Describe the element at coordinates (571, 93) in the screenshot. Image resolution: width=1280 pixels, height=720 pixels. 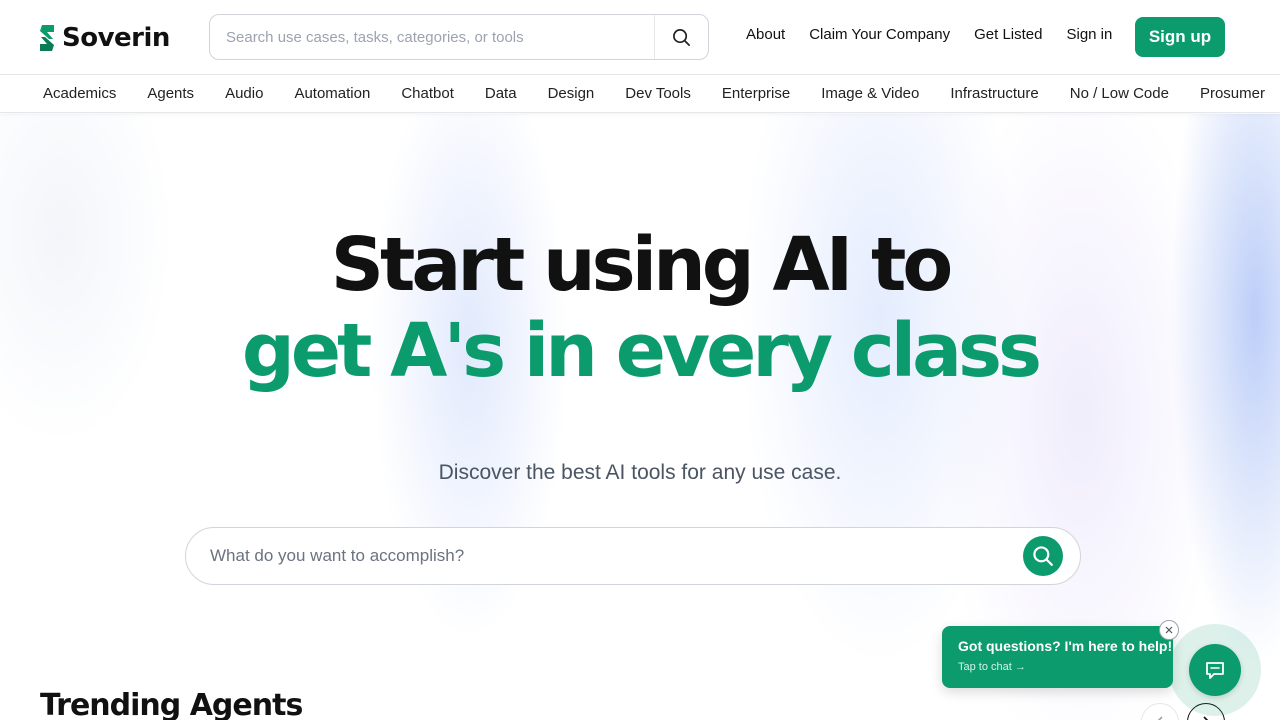
I see `category-design: Design` at that location.